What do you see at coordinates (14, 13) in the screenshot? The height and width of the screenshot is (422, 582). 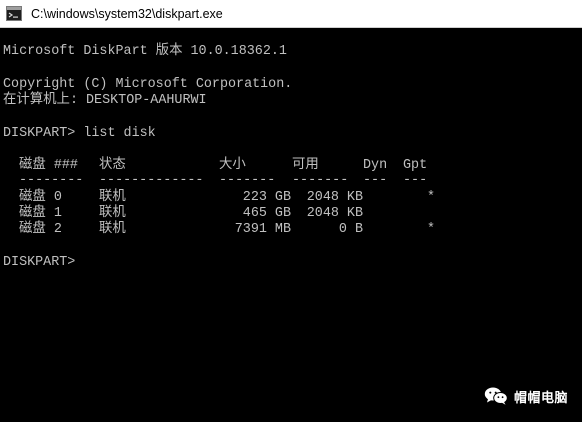 I see `console-app-icon` at bounding box center [14, 13].